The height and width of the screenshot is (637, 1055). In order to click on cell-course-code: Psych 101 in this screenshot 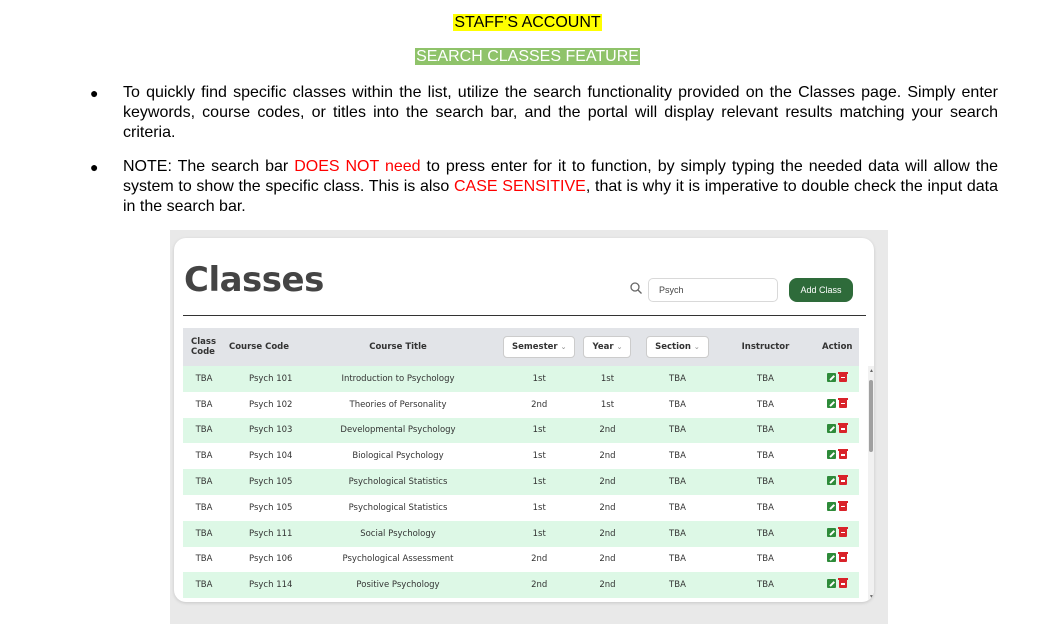, I will do `click(271, 378)`.